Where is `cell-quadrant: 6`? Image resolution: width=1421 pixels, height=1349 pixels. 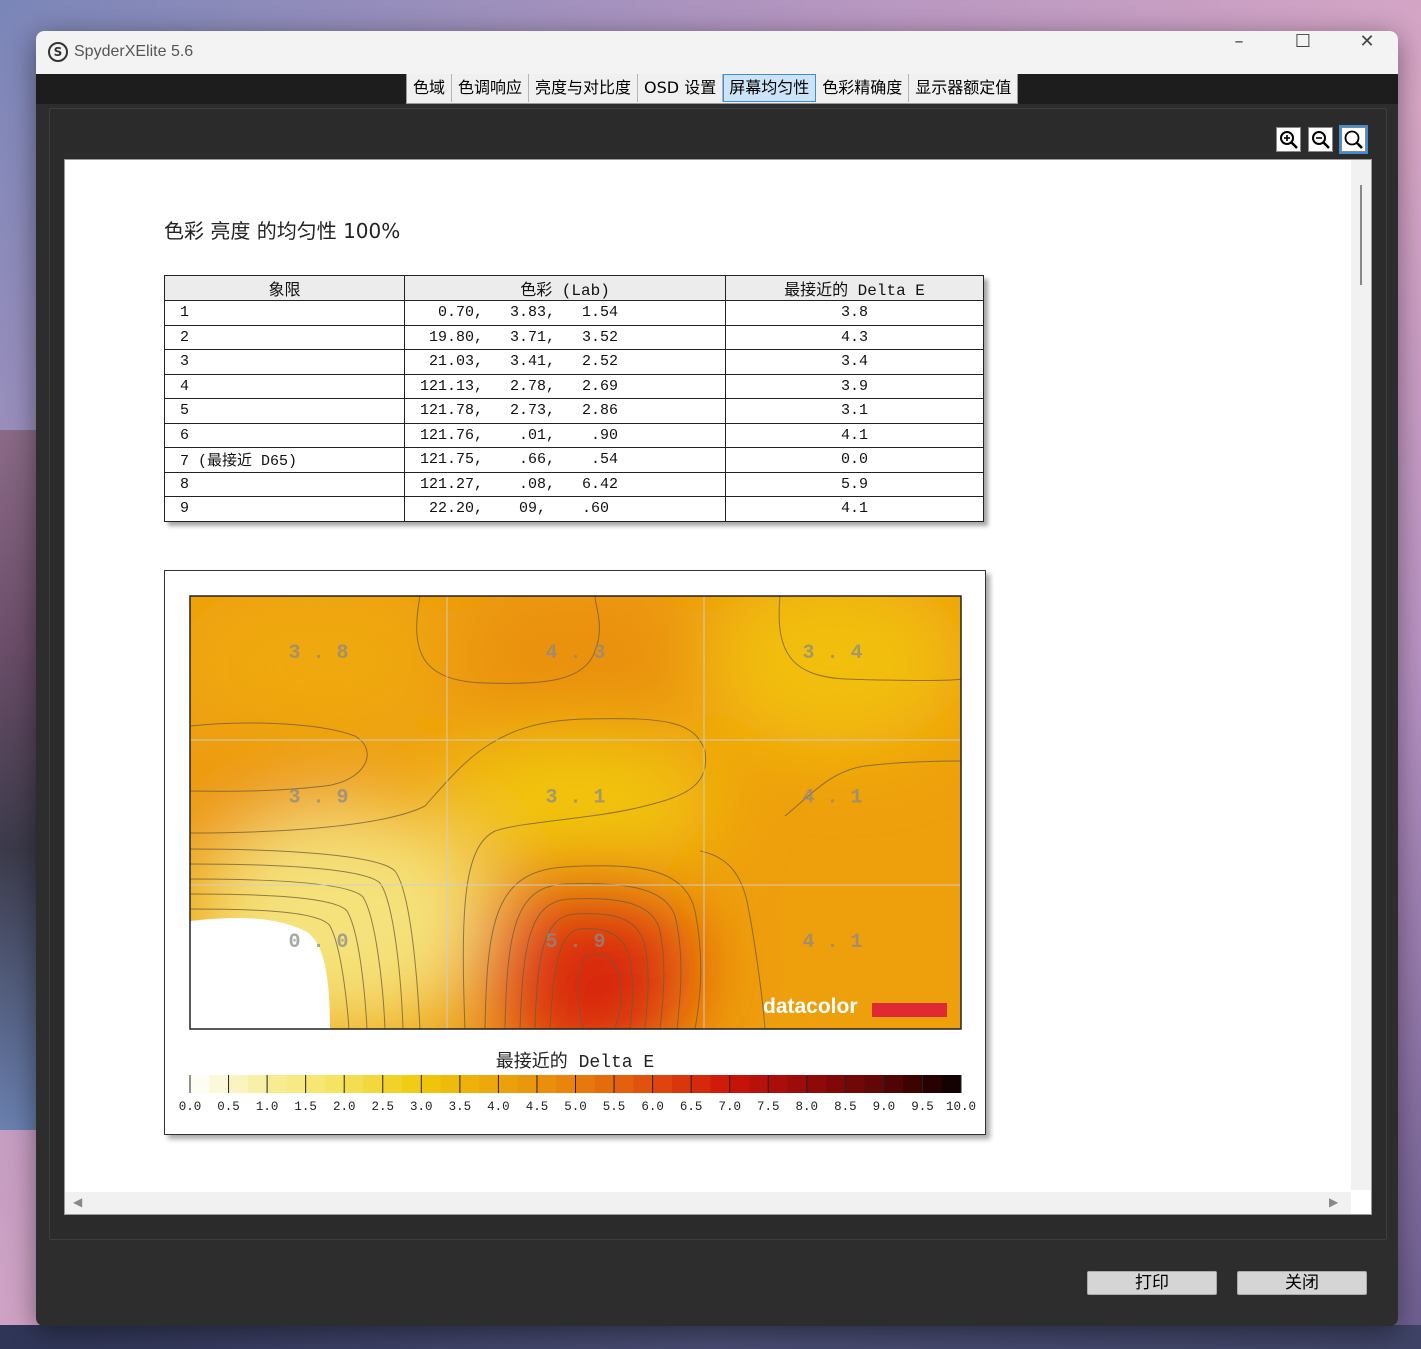 cell-quadrant: 6 is located at coordinates (284, 435).